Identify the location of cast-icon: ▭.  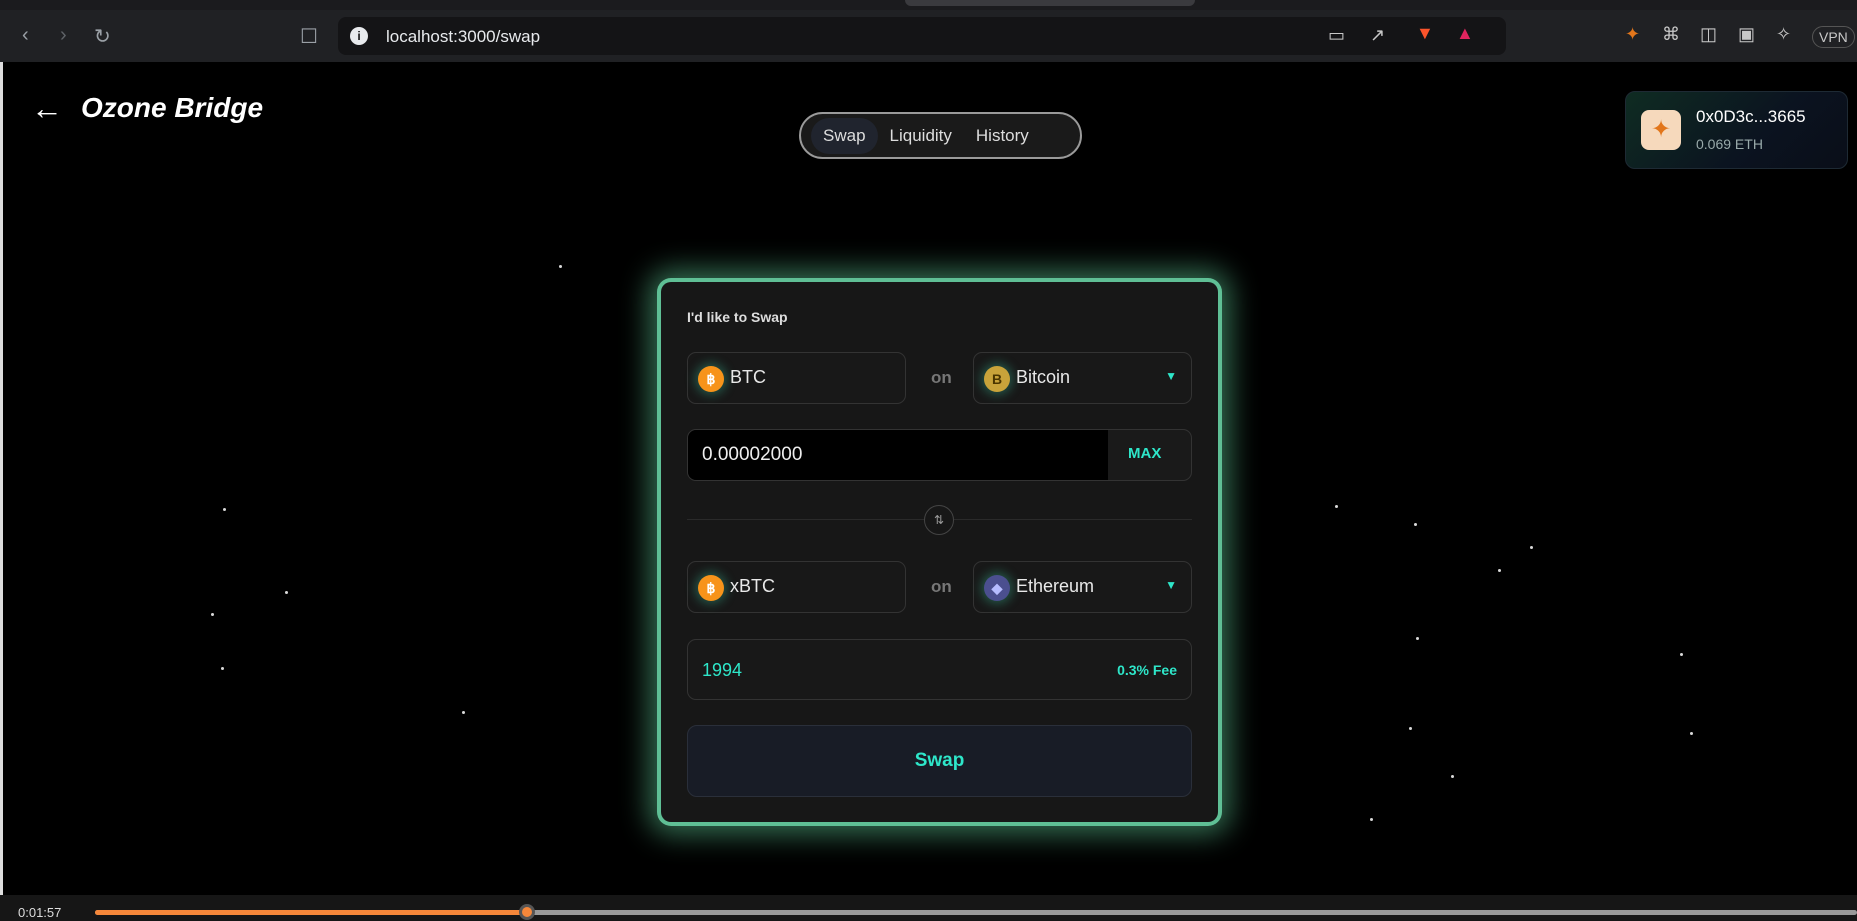
(1336, 35).